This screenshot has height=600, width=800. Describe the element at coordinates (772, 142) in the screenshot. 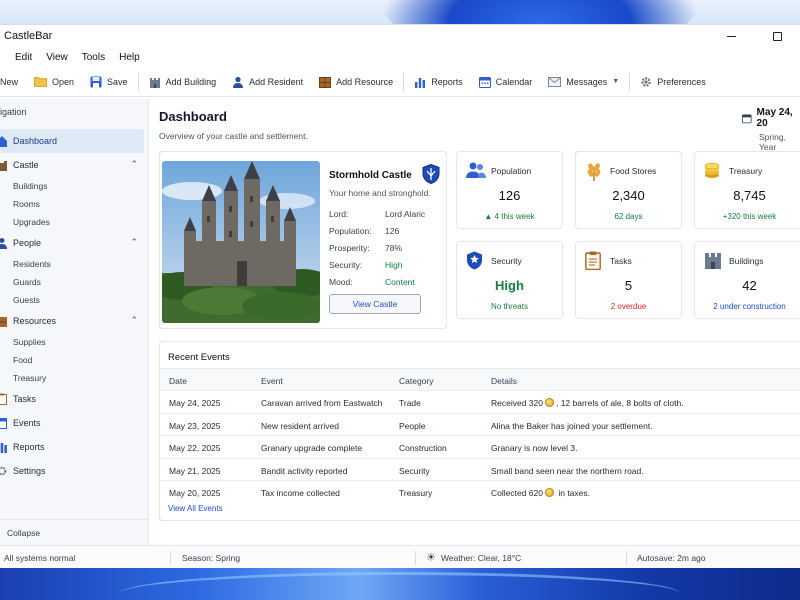

I see `current-season: Spring, Year` at that location.